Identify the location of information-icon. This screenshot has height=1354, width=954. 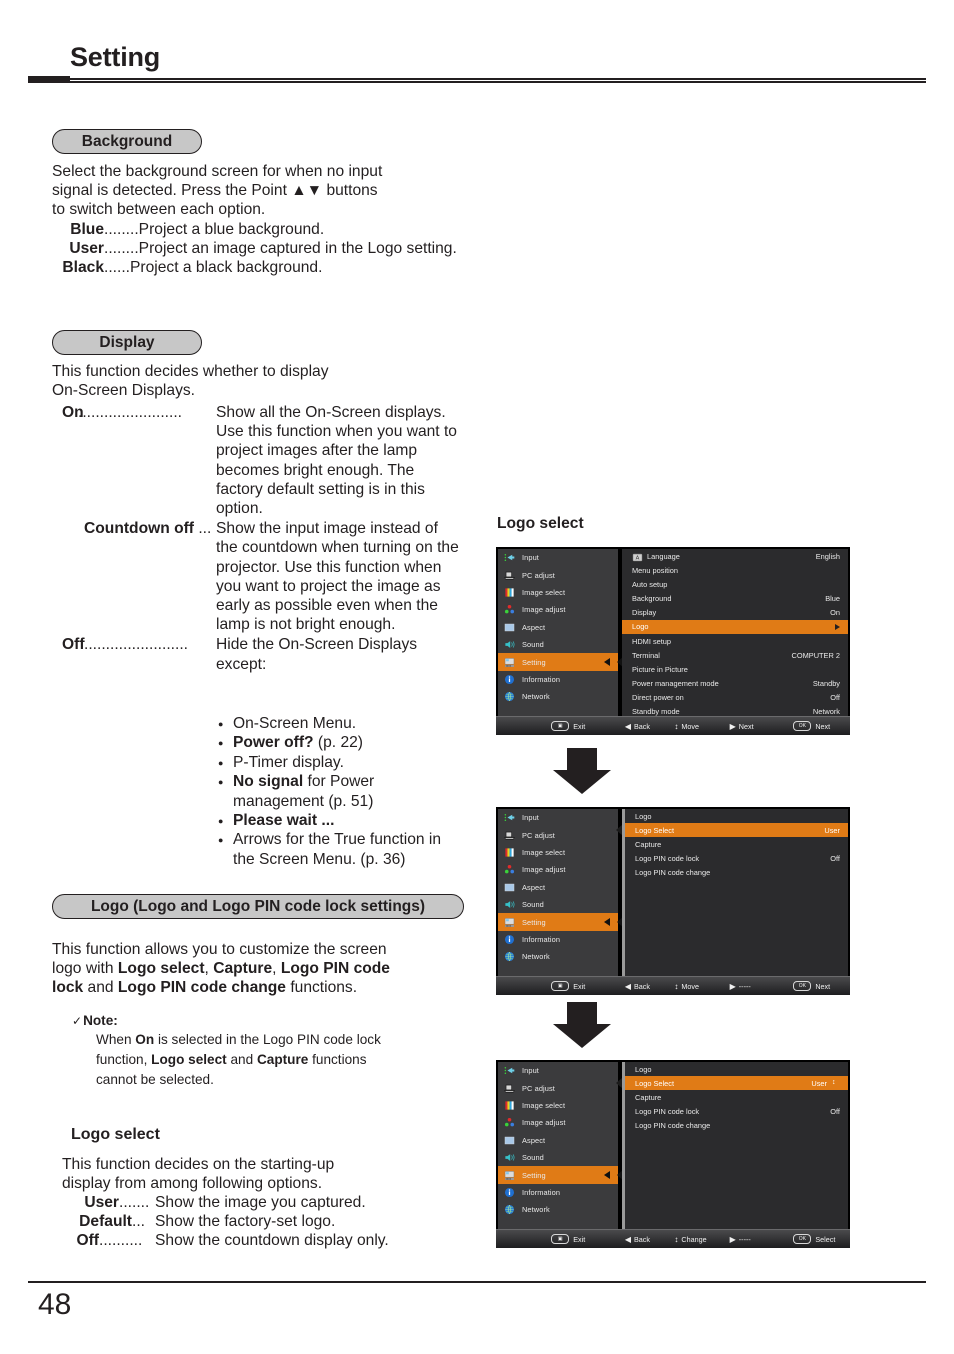
(509, 1192).